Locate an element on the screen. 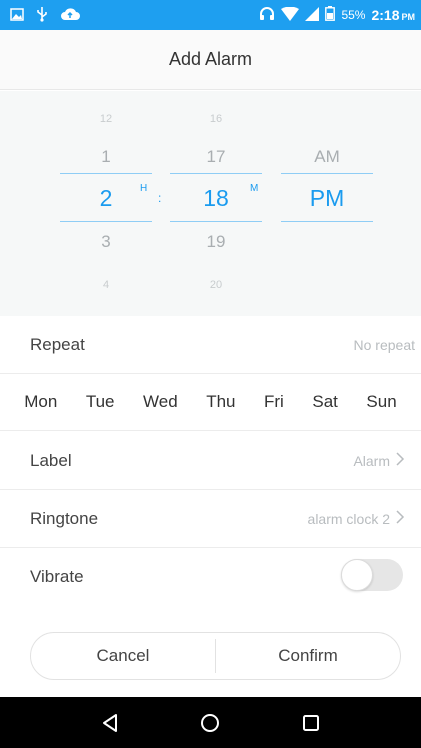 The height and width of the screenshot is (748, 421). hour-selected: 2 is located at coordinates (106, 198).